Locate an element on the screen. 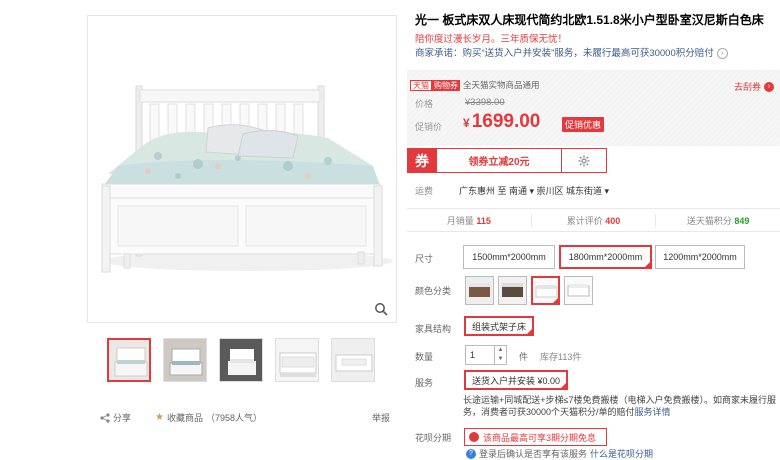  size-option-label: 1800mm*2000mm is located at coordinates (605, 257).